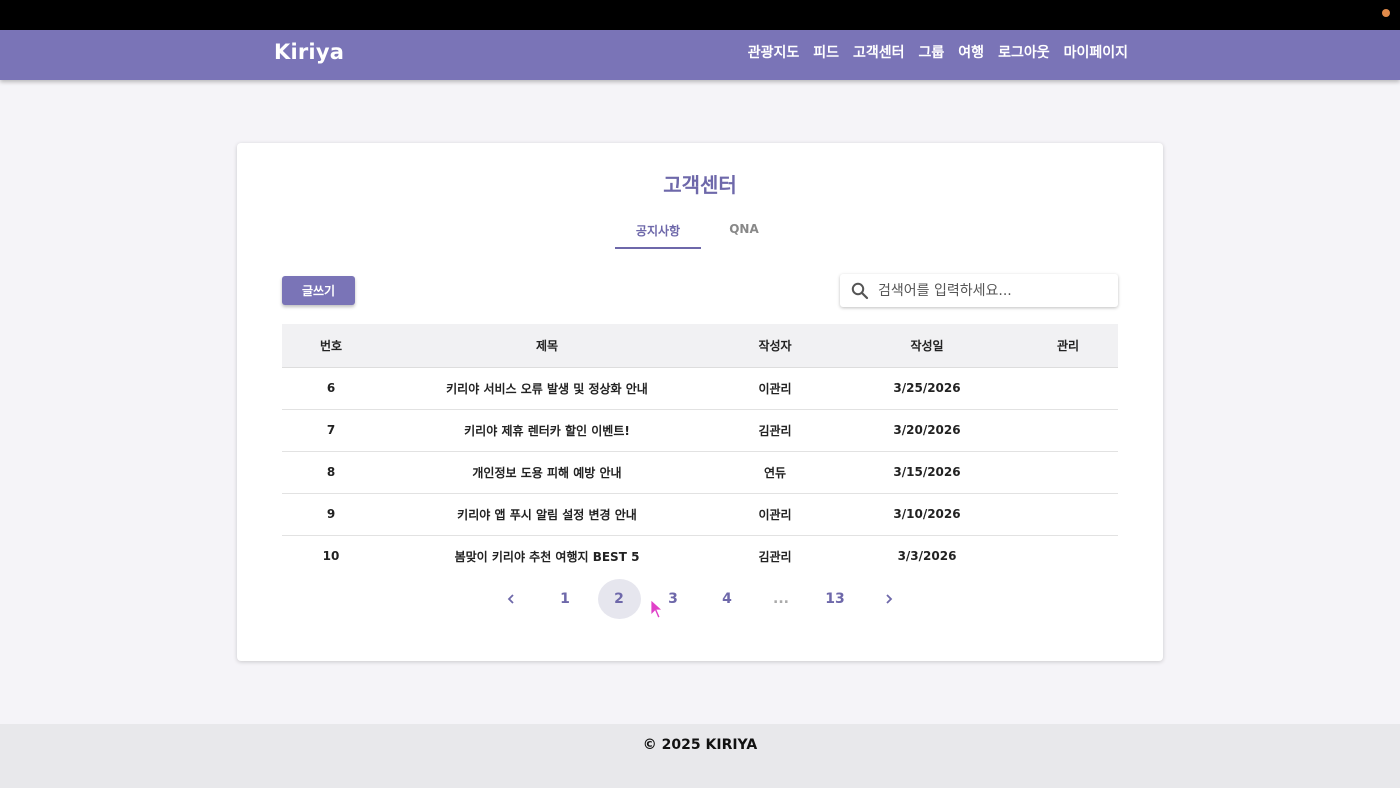 This screenshot has height=788, width=1400. I want to click on tab-bar: 공지사항 QNA, so click(701, 234).